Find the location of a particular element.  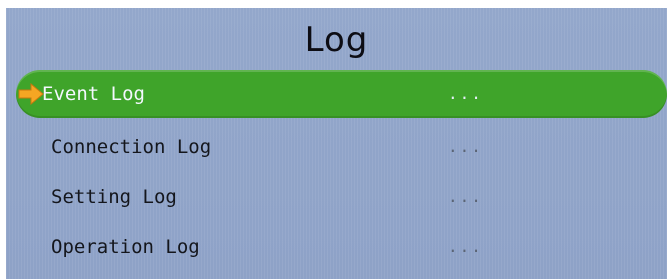

arrow-right-icon is located at coordinates (31, 94).